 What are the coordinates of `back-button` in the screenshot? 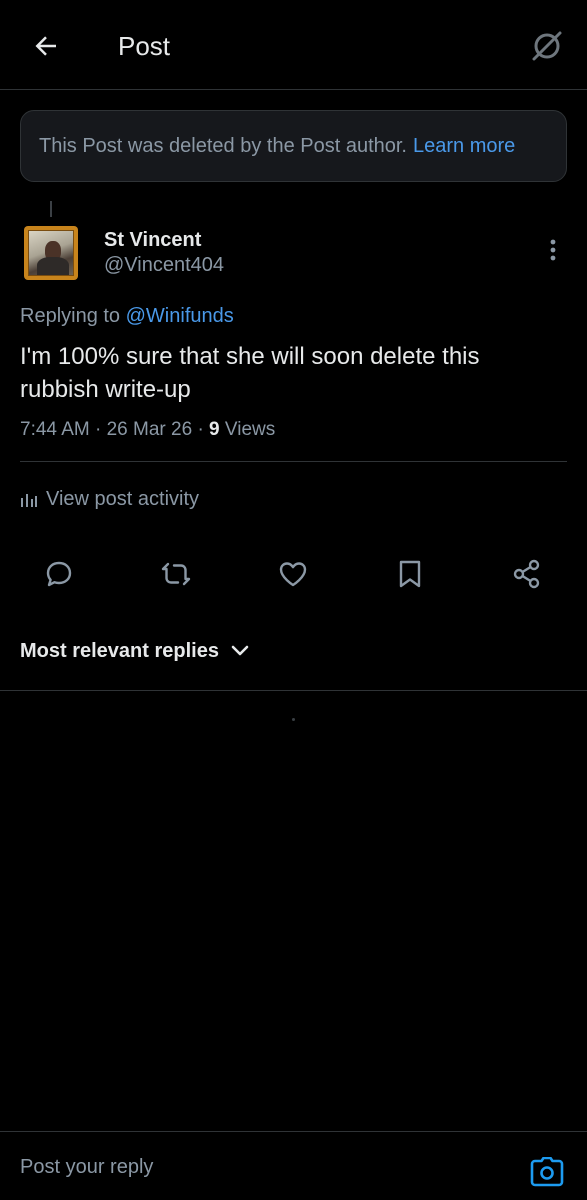 It's located at (46, 46).